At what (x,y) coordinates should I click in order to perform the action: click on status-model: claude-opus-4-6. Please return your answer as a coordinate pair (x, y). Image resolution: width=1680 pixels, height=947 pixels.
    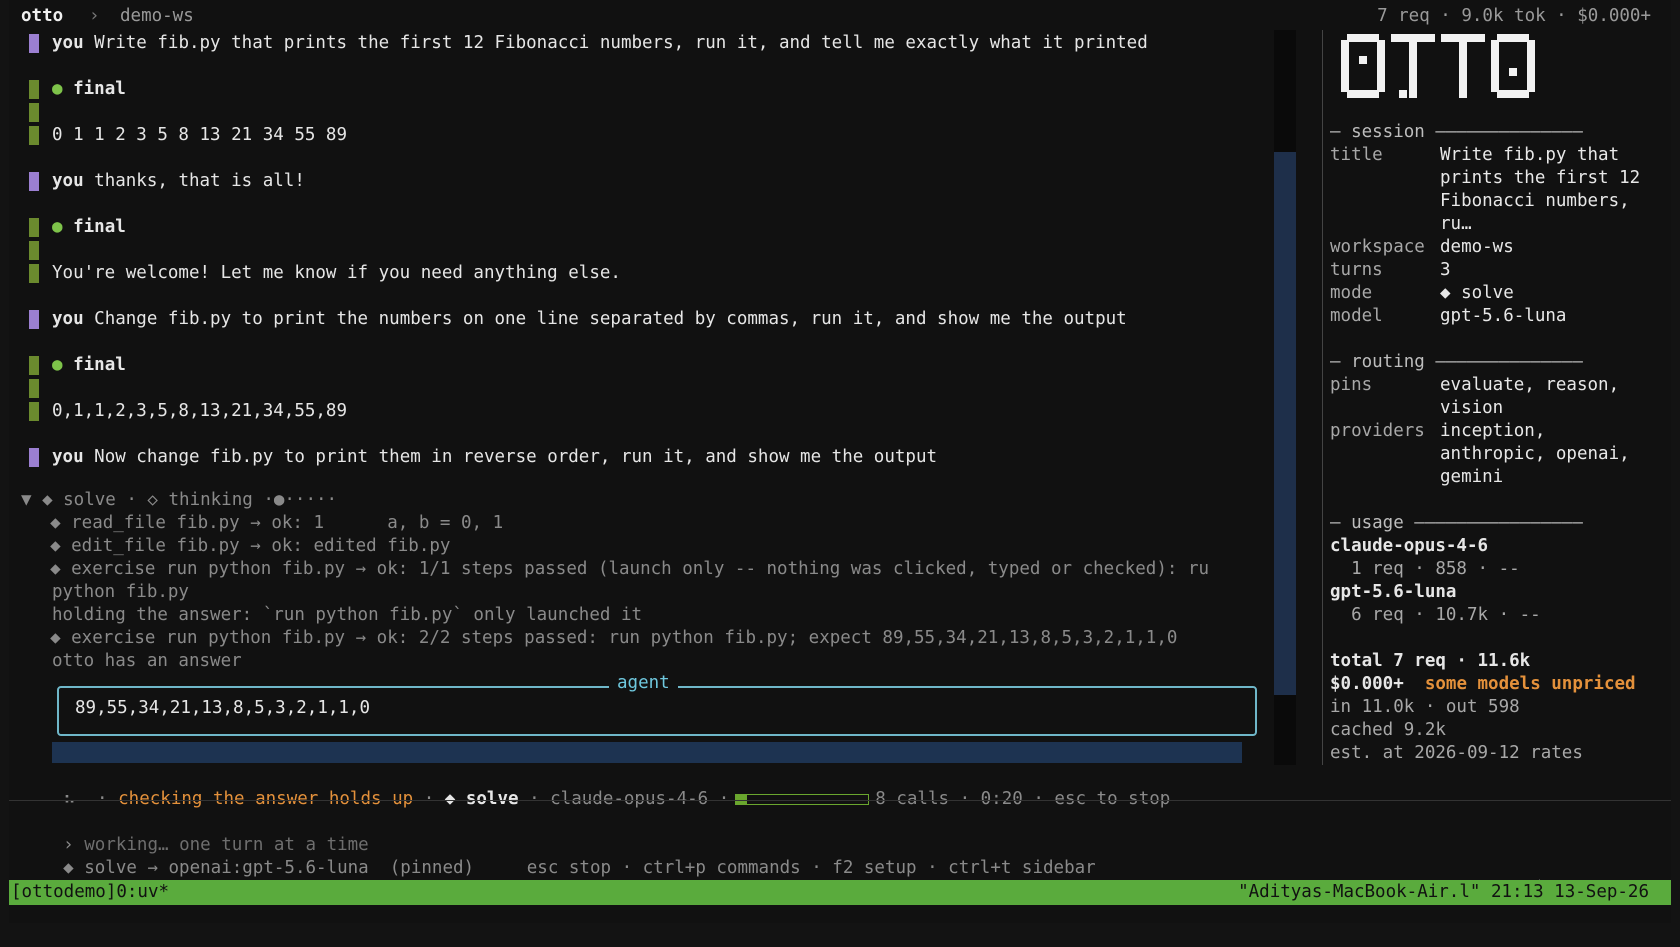
    Looking at the image, I should click on (629, 799).